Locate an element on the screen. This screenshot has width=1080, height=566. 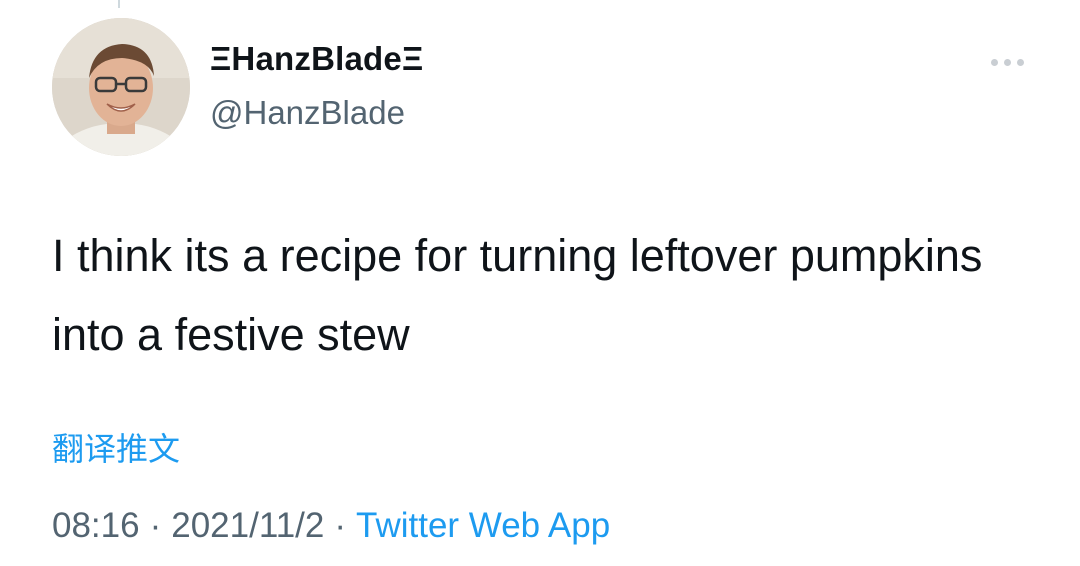
tweet-meta: 08:16 · 2021/11/2 · Twitter Web App is located at coordinates (331, 526).